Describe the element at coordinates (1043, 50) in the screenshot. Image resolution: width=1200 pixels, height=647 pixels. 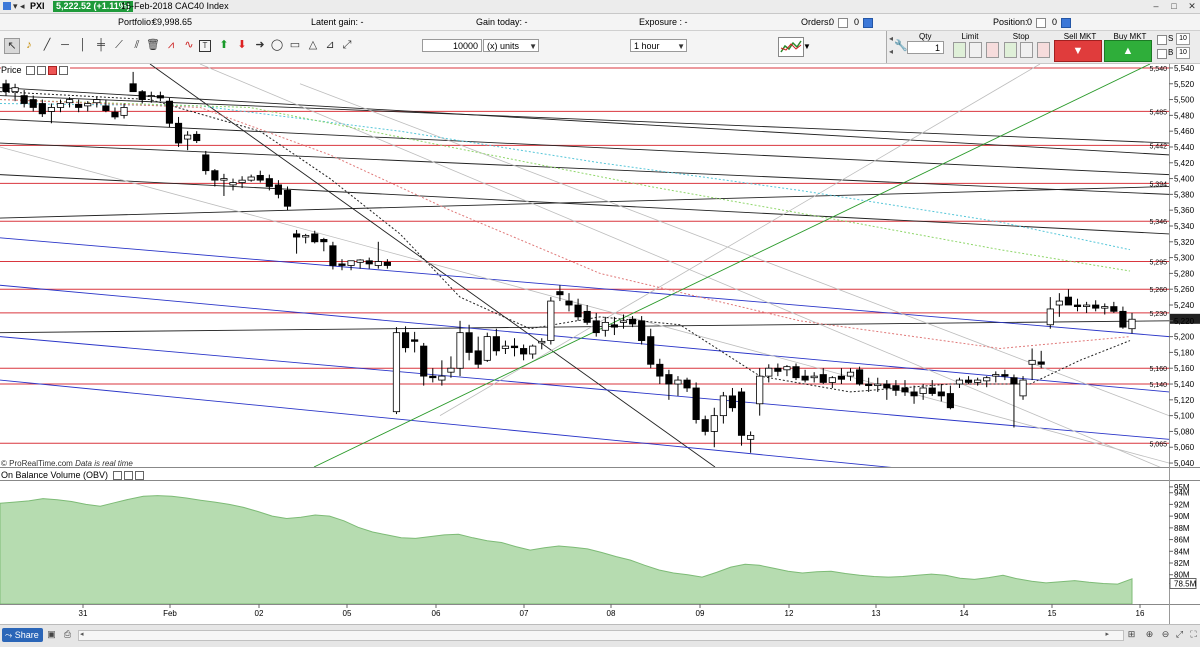
I see `stop-sell-button` at that location.